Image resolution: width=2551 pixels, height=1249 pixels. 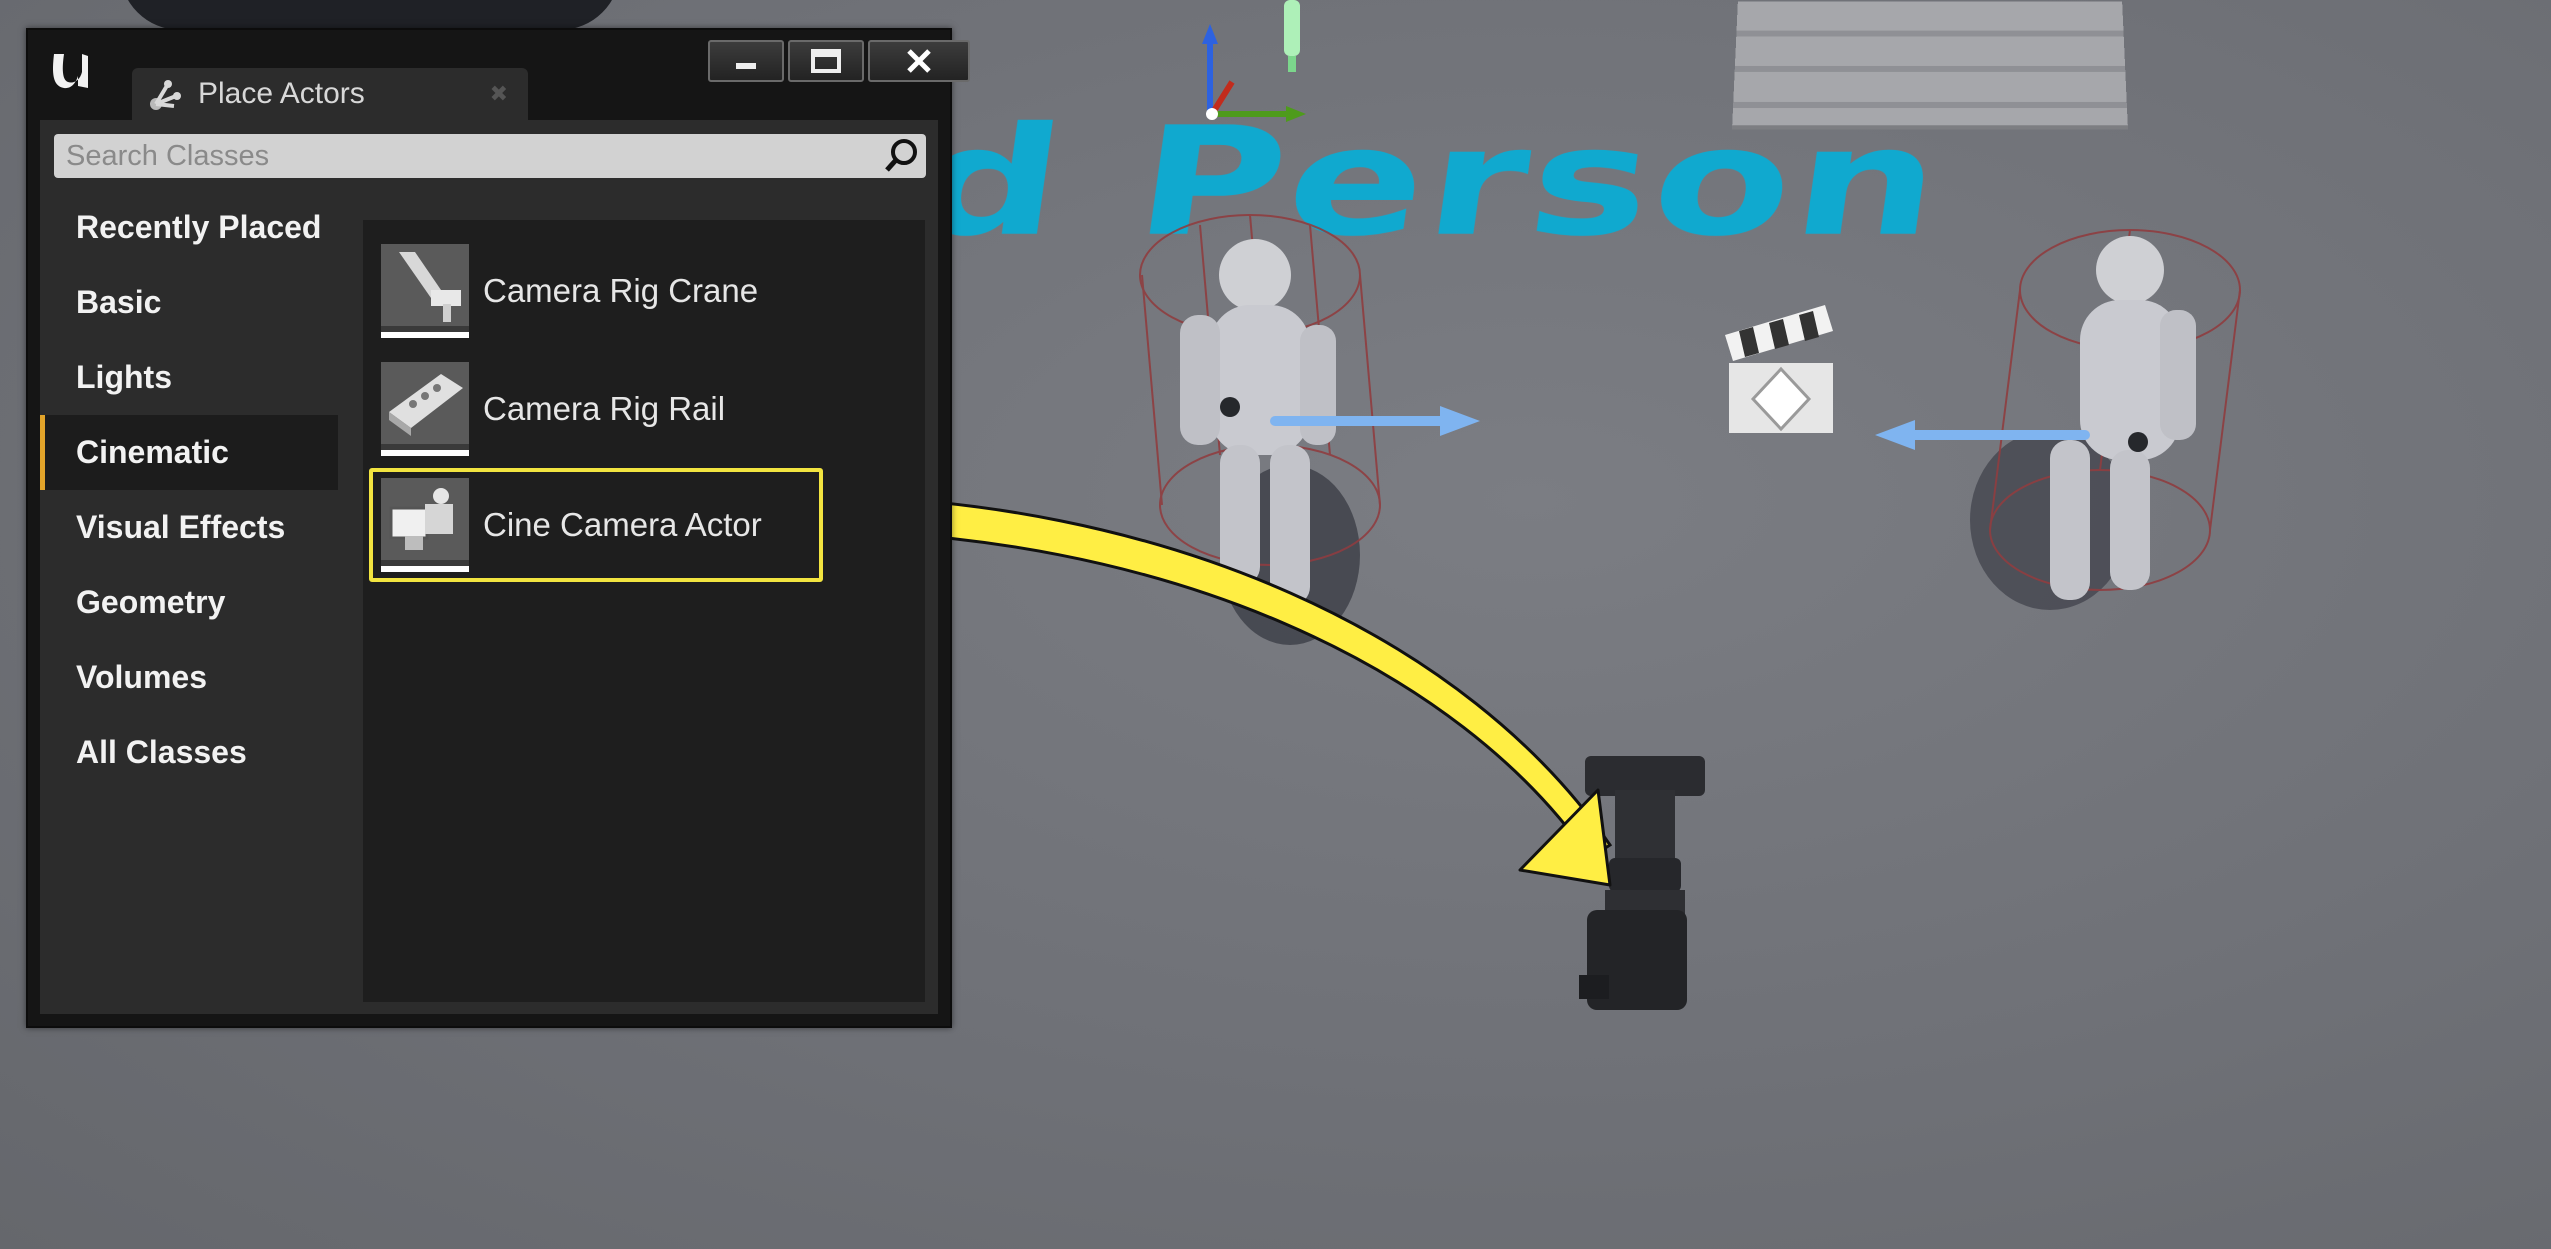 I want to click on actor-label: Camera Rig Rail, so click(x=604, y=408).